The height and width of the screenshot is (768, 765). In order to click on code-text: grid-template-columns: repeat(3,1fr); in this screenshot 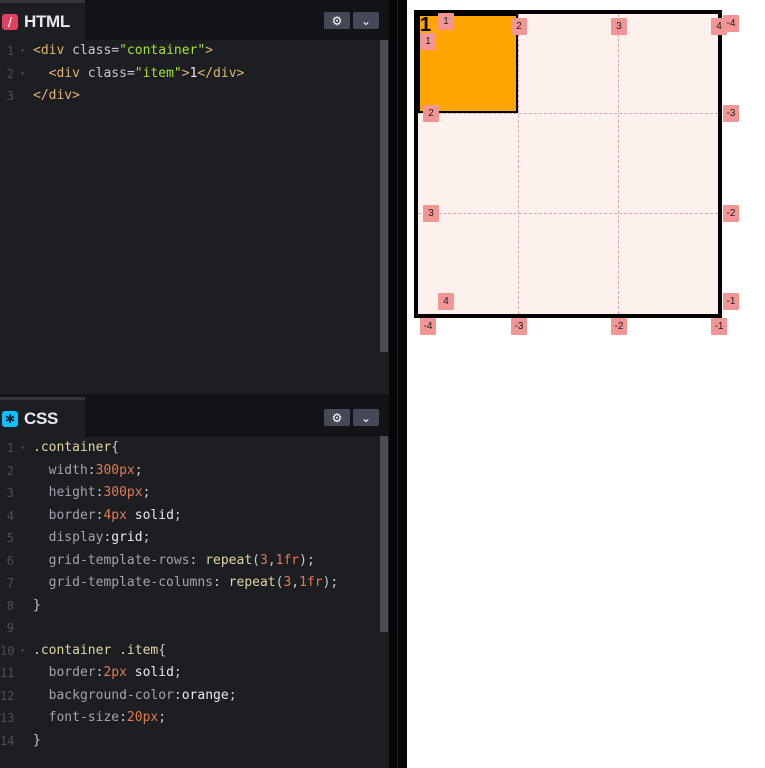, I will do `click(186, 583)`.